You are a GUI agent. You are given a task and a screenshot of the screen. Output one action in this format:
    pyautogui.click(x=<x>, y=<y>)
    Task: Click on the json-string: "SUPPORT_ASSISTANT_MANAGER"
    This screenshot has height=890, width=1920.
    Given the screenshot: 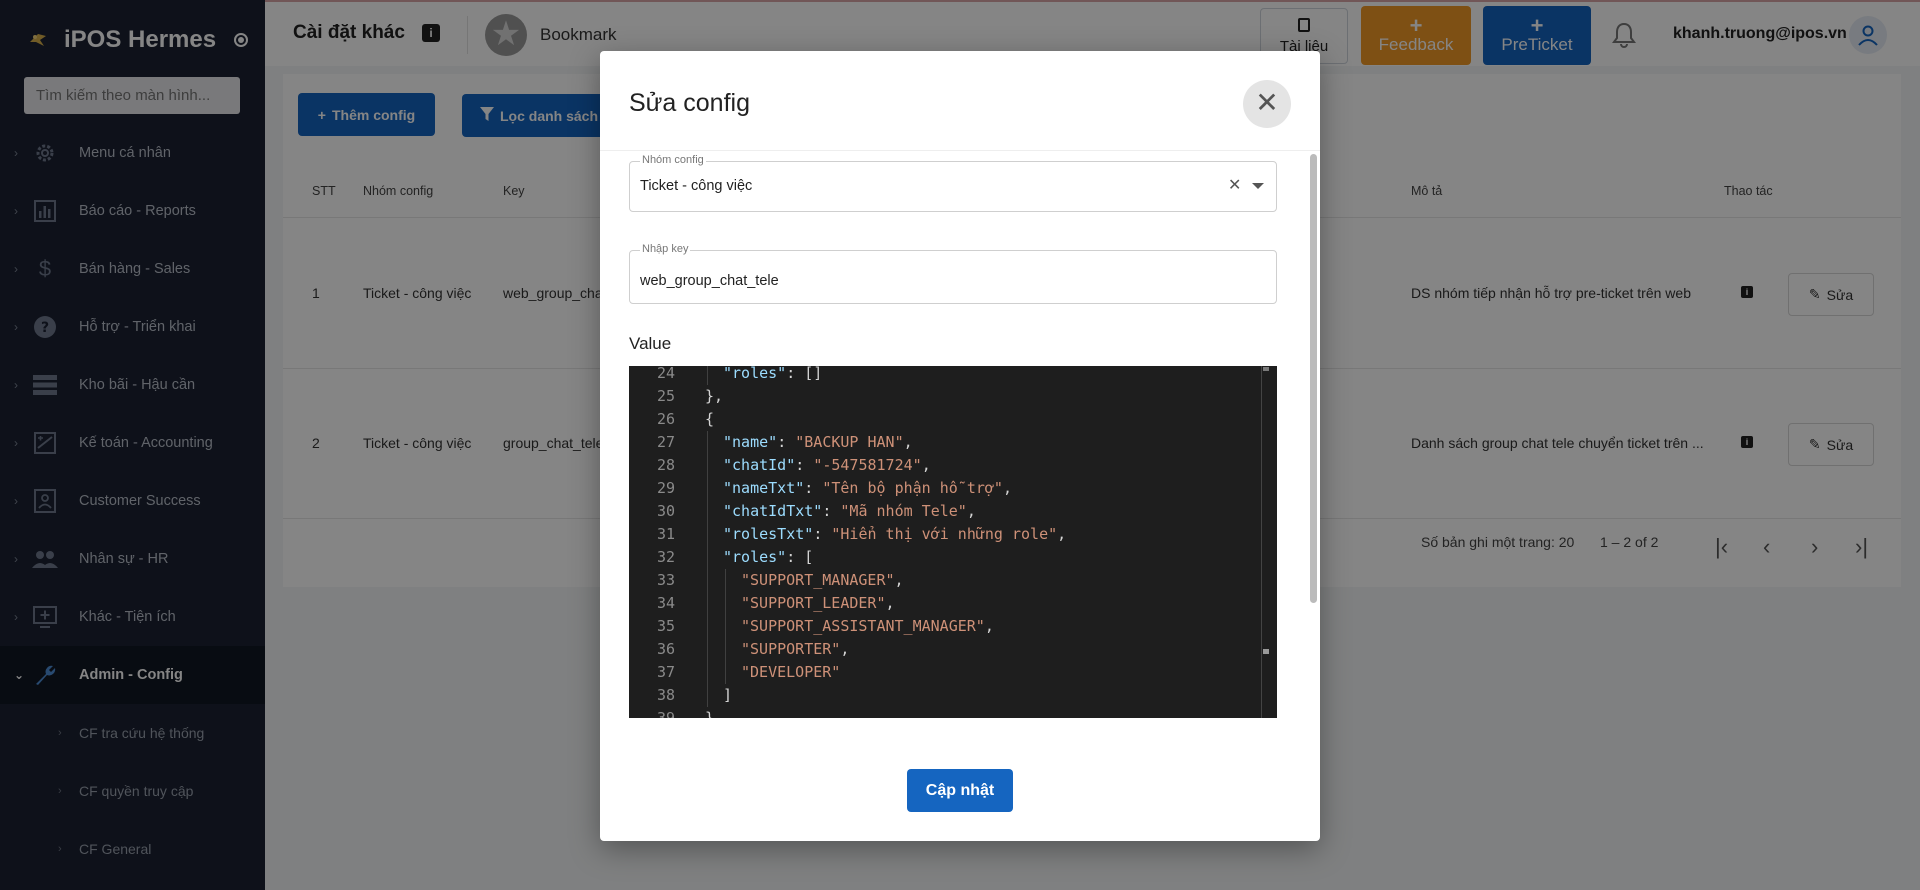 What is the action you would take?
    pyautogui.click(x=863, y=626)
    